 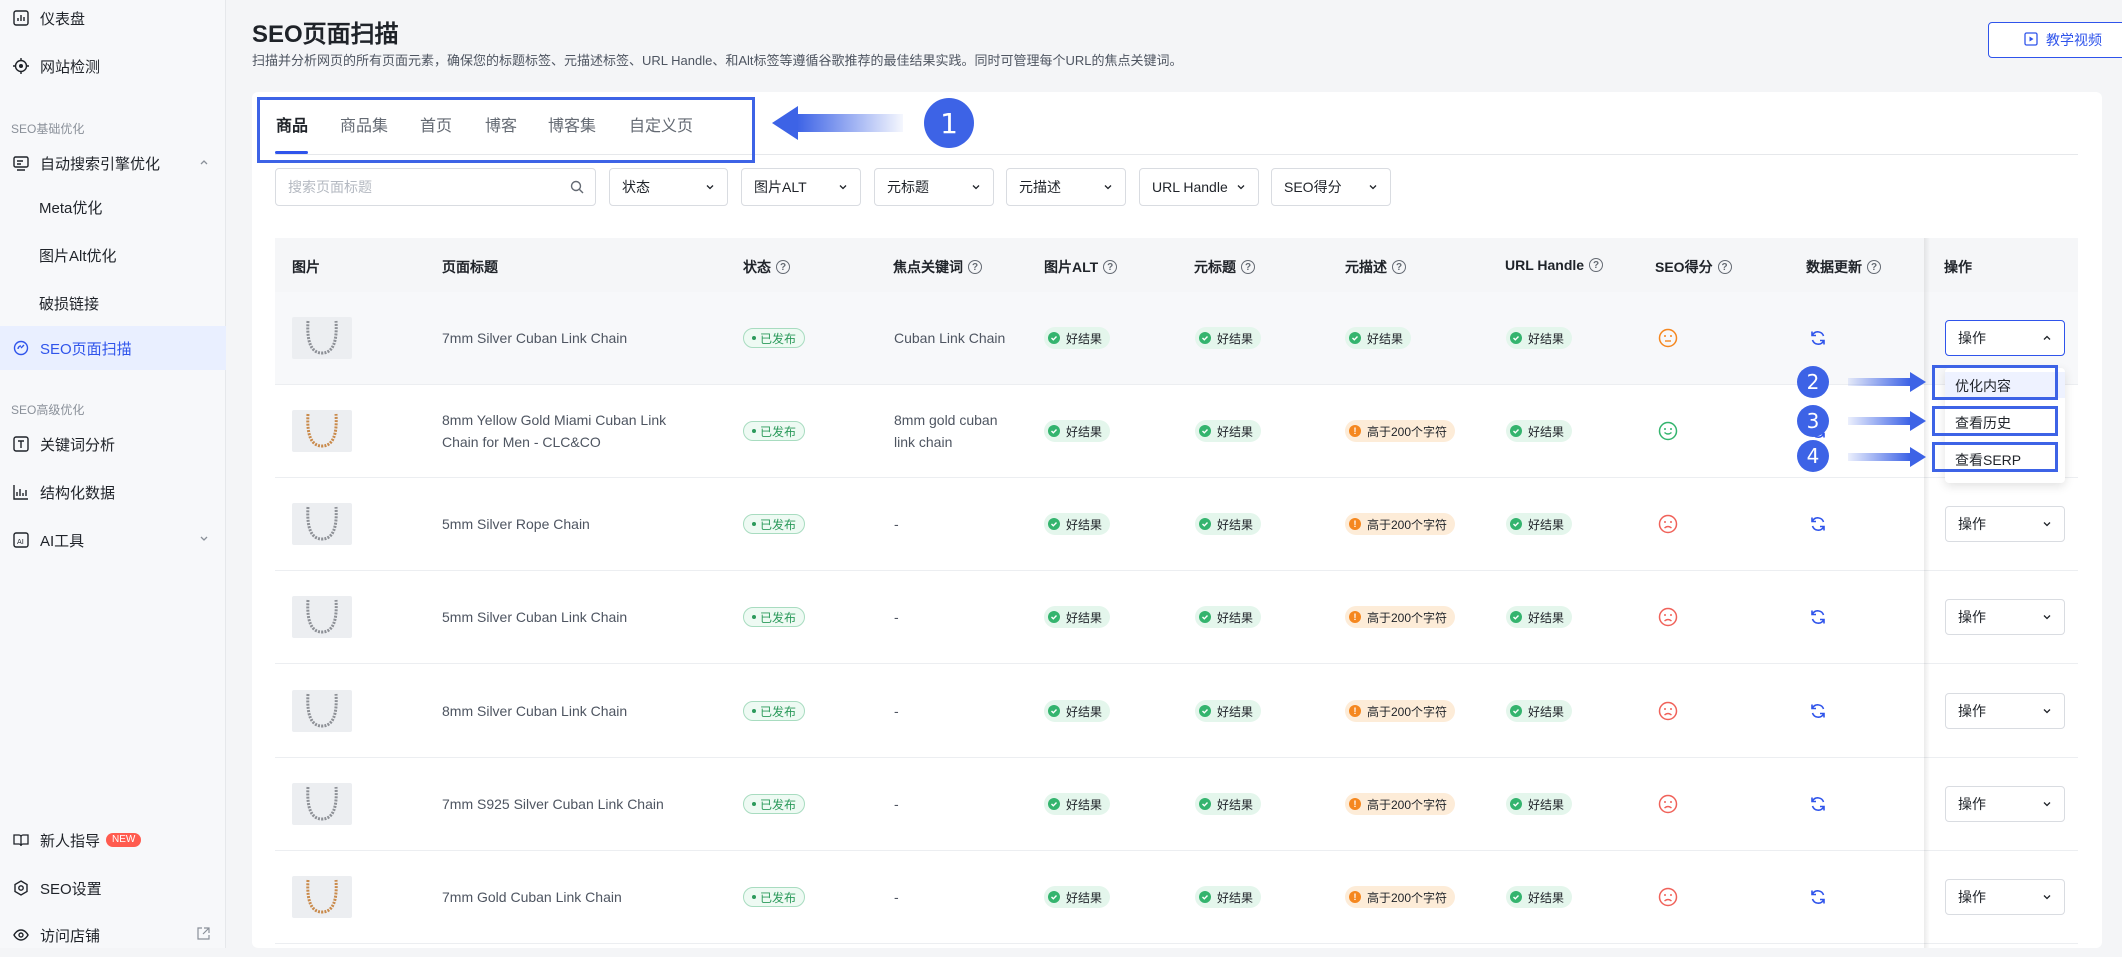 I want to click on column-header-seo-score: SEO得分?, so click(x=1693, y=267).